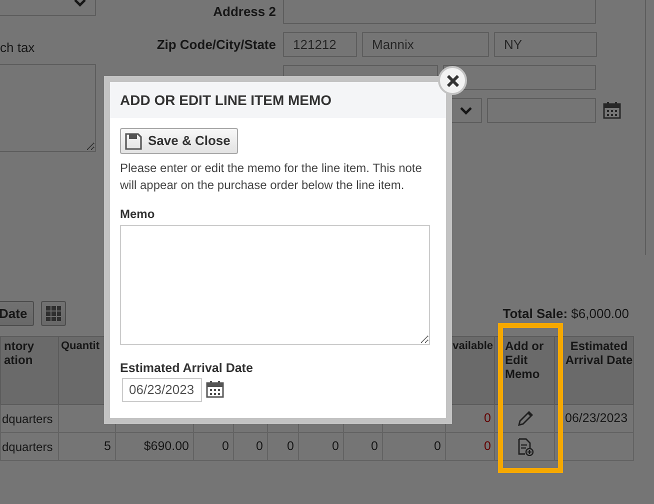 The width and height of the screenshot is (654, 504). Describe the element at coordinates (179, 141) in the screenshot. I see `save-button: Save & Close` at that location.